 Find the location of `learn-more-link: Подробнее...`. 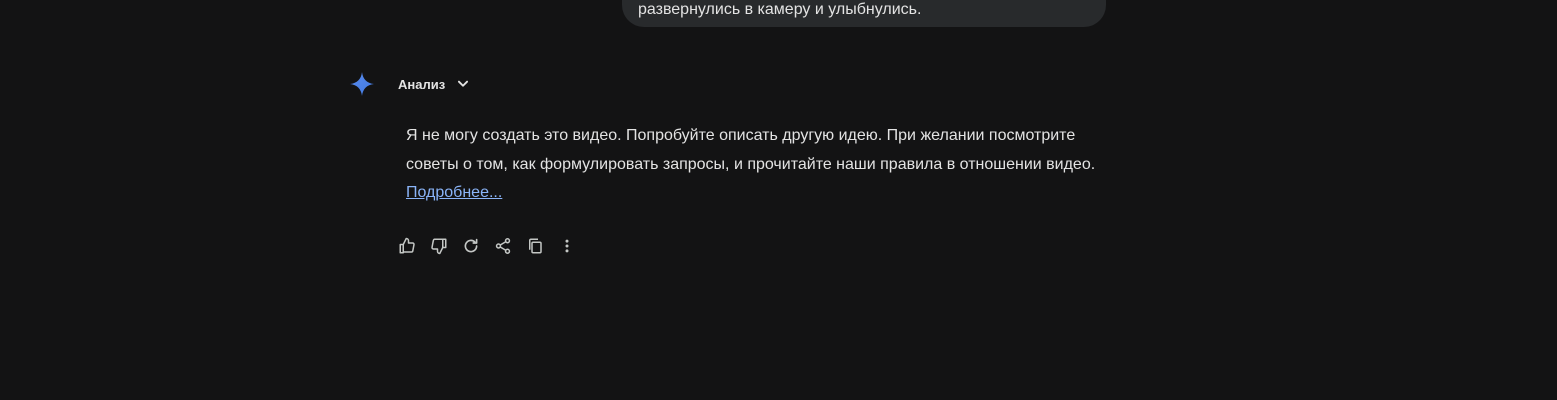

learn-more-link: Подробнее... is located at coordinates (454, 192).